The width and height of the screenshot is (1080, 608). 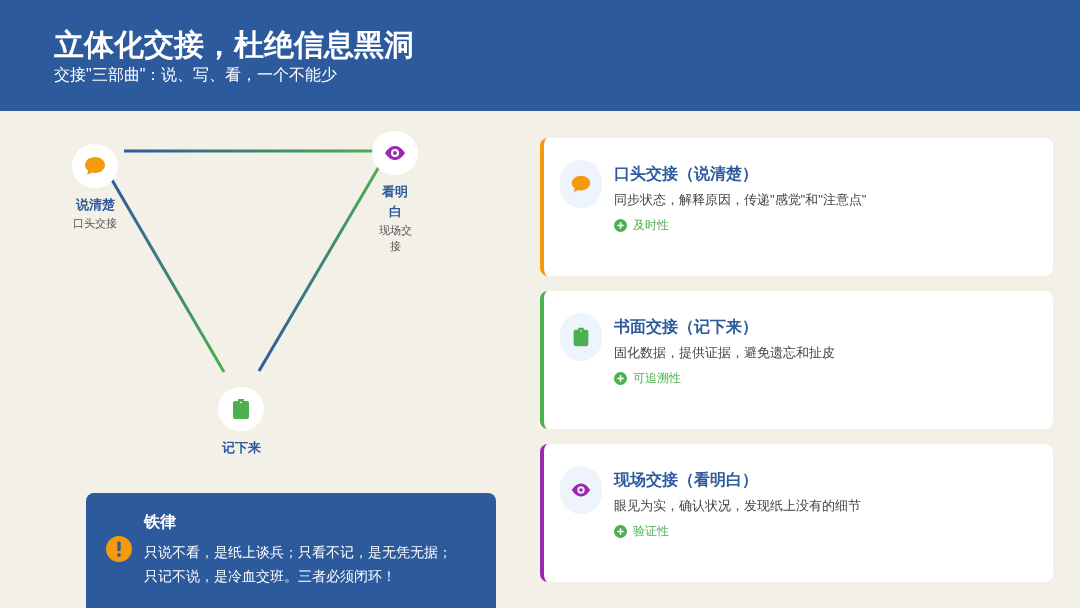 I want to click on page-title: 立体化交接，杜绝信息黑洞, so click(x=234, y=45).